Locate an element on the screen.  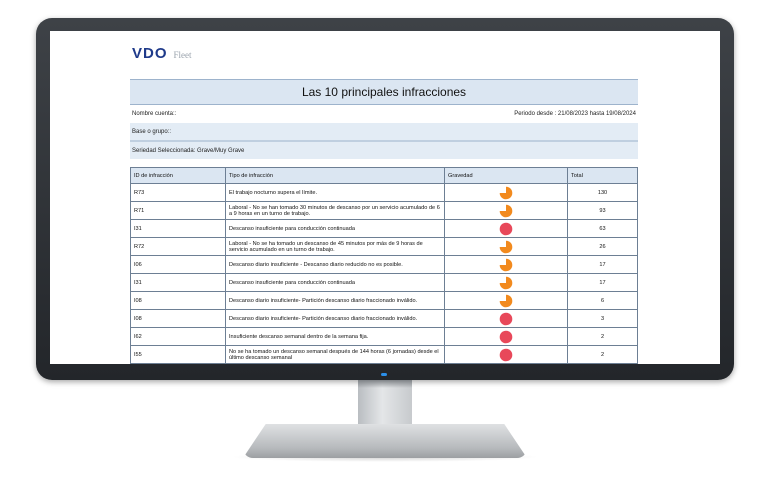
group-label: Base o grupo:: is located at coordinates (152, 131).